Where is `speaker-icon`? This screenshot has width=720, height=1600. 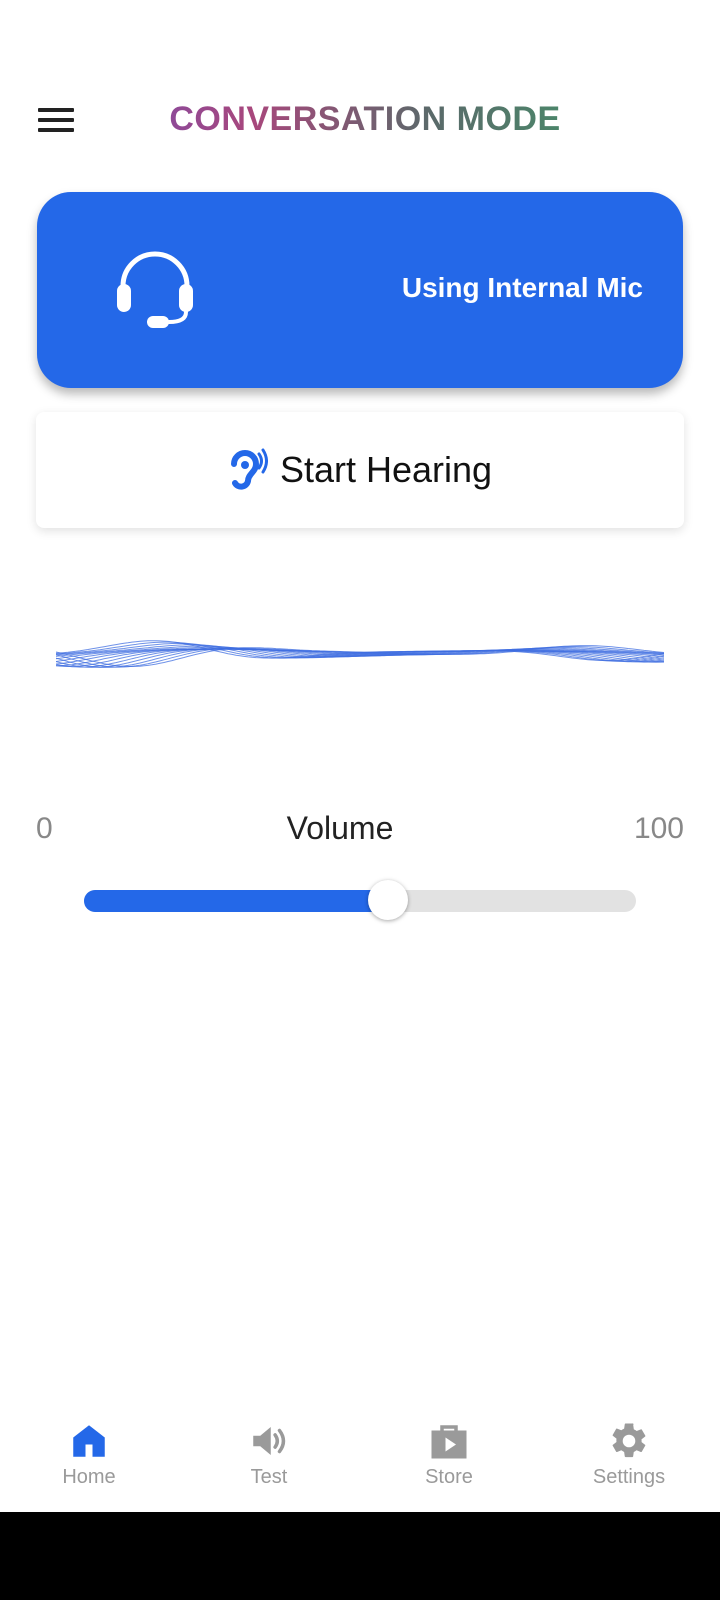 speaker-icon is located at coordinates (269, 1441).